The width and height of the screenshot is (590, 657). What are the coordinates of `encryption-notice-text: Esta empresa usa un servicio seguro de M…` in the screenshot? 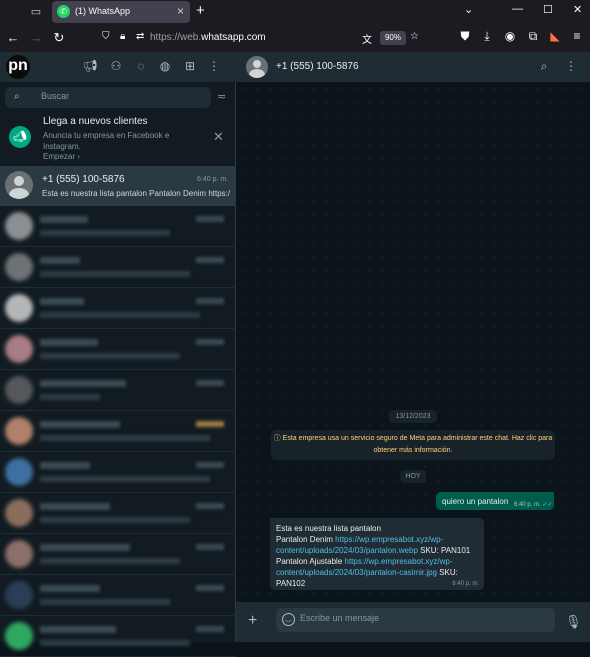 It's located at (417, 444).